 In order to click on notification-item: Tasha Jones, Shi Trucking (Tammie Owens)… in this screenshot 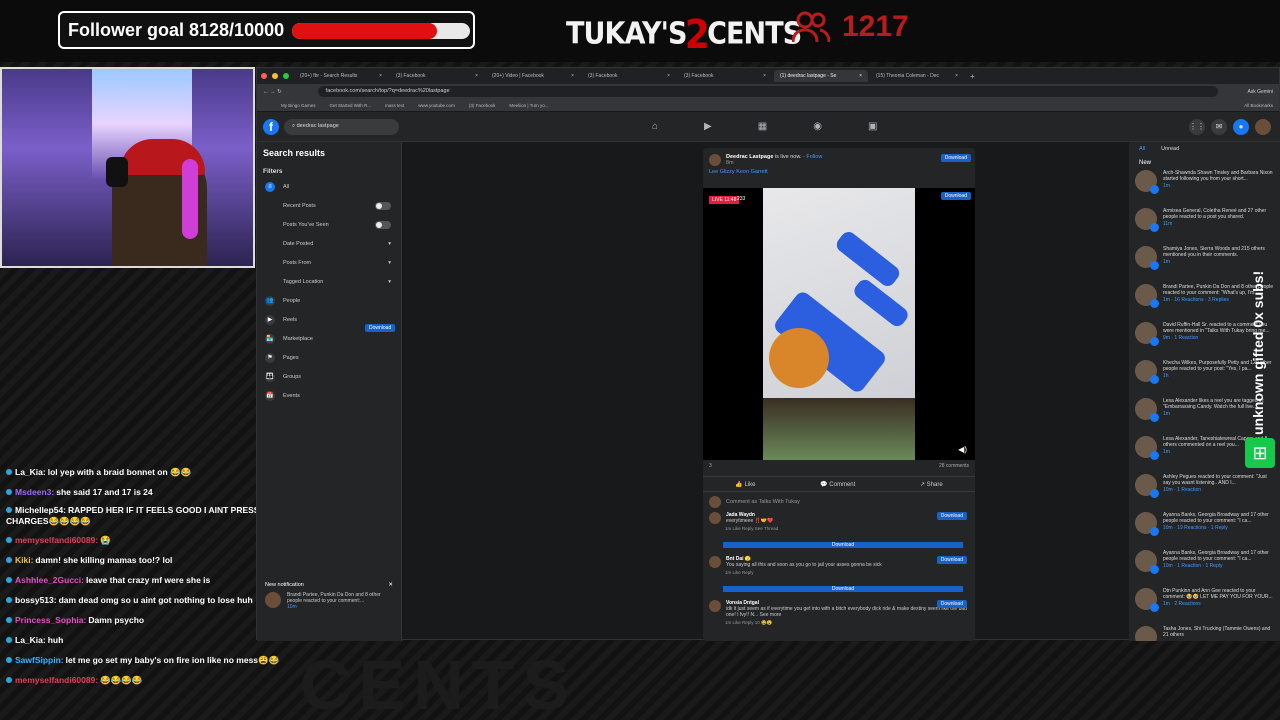, I will do `click(1204, 632)`.